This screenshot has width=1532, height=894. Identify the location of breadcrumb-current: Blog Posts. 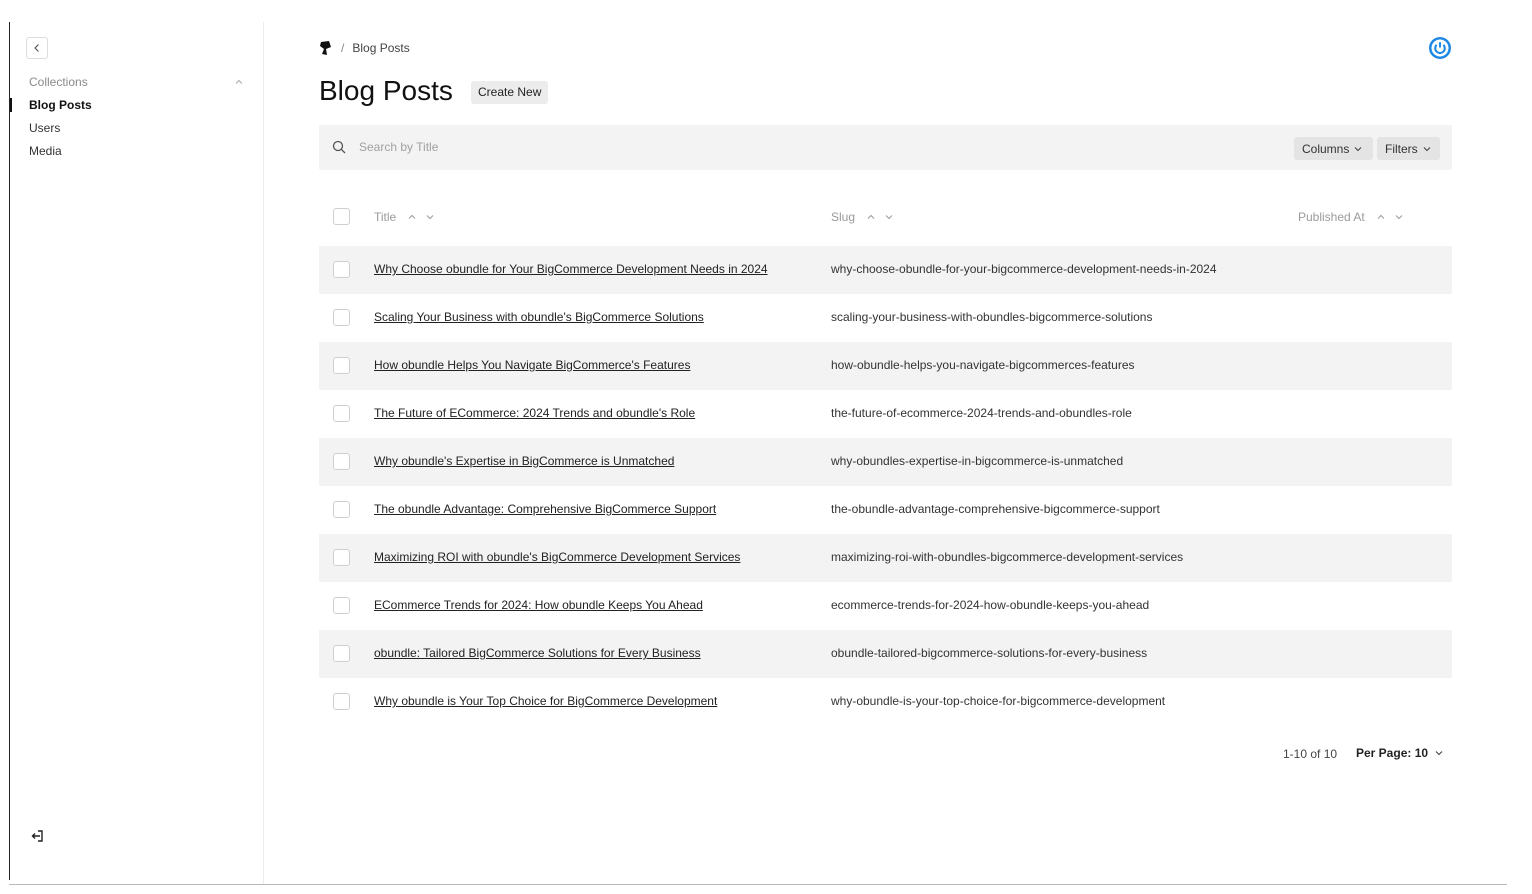
(381, 48).